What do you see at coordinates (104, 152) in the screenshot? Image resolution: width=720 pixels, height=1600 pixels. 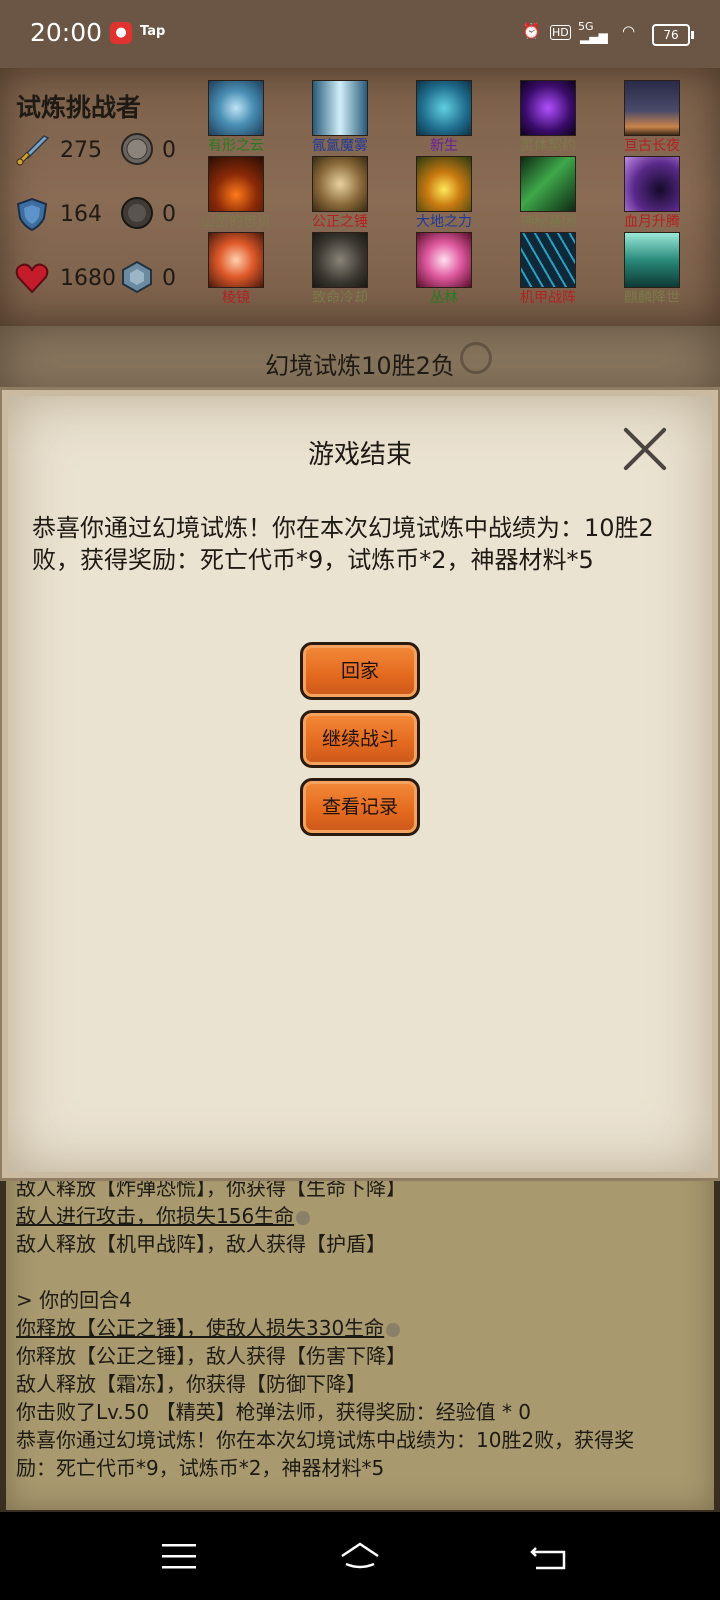 I see `attack-stat: 275 0` at bounding box center [104, 152].